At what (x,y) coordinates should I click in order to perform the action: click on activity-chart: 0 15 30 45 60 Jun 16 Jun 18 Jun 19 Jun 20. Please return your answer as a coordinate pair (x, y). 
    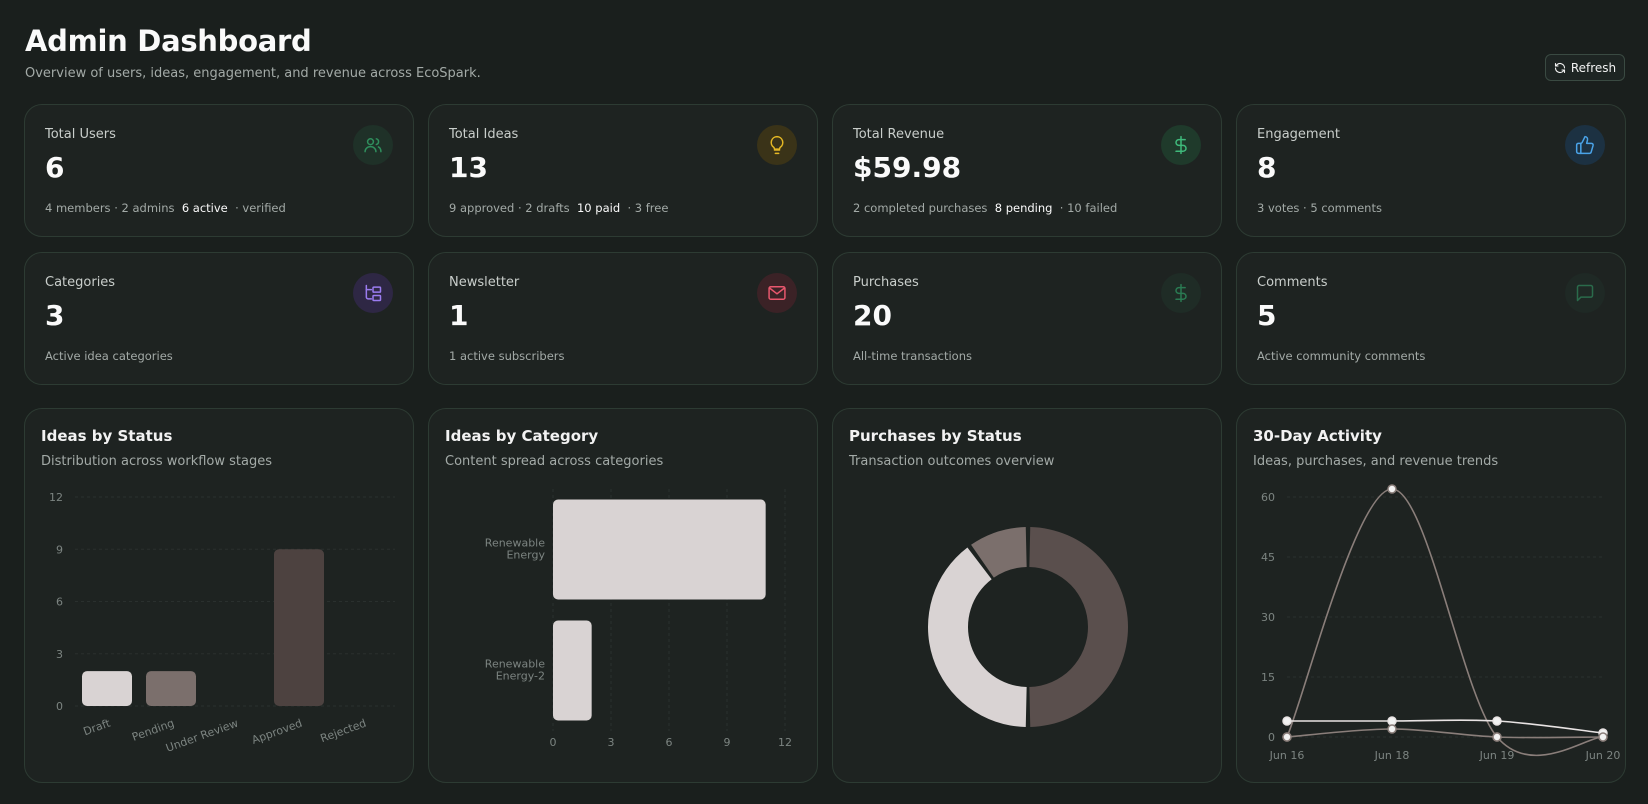
    Looking at the image, I should click on (1441, 623).